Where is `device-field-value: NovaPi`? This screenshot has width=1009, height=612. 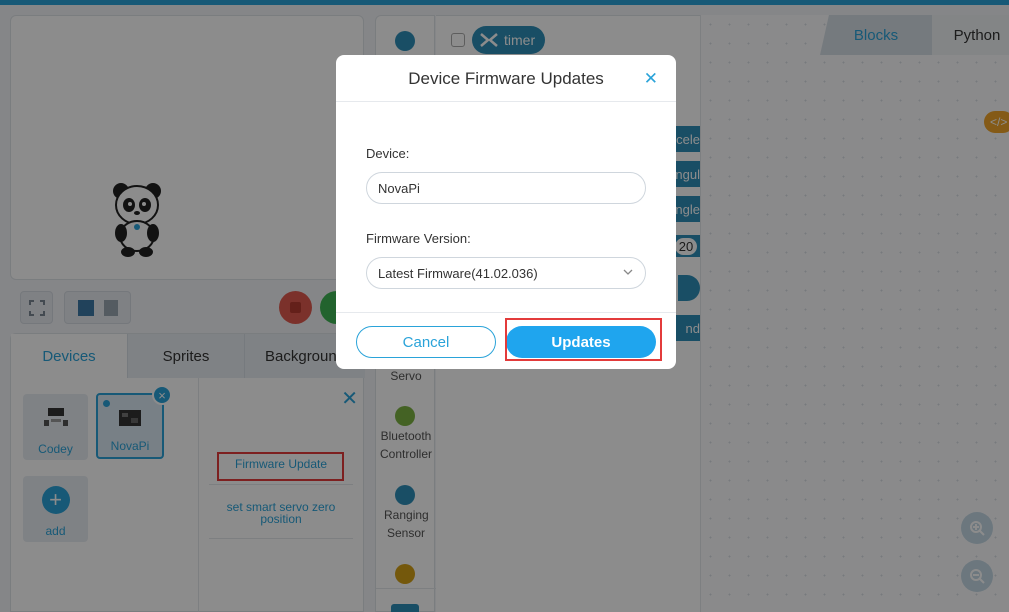 device-field-value: NovaPi is located at coordinates (399, 188).